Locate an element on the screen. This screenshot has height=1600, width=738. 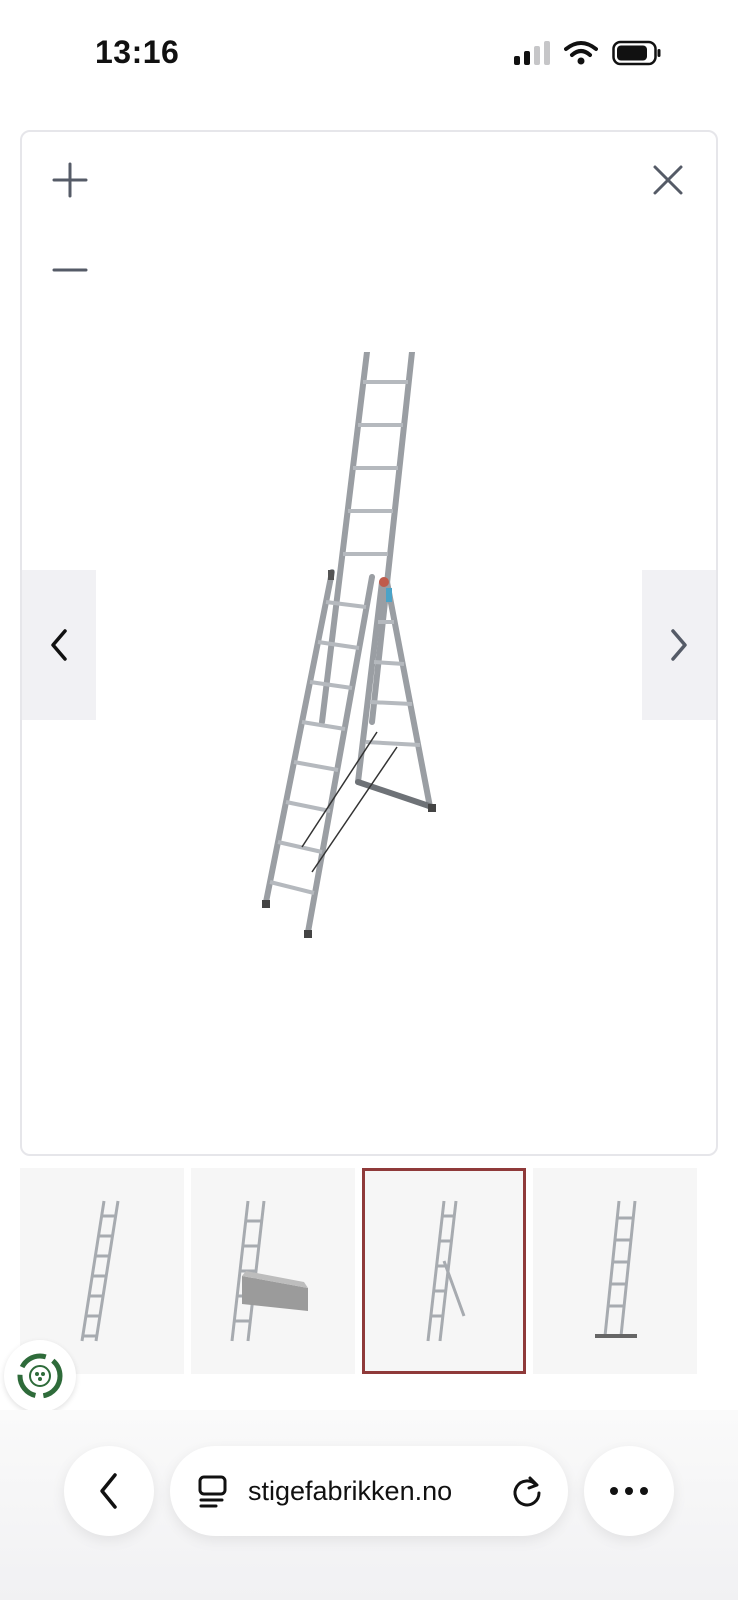
tabs-icon is located at coordinates (212, 1491).